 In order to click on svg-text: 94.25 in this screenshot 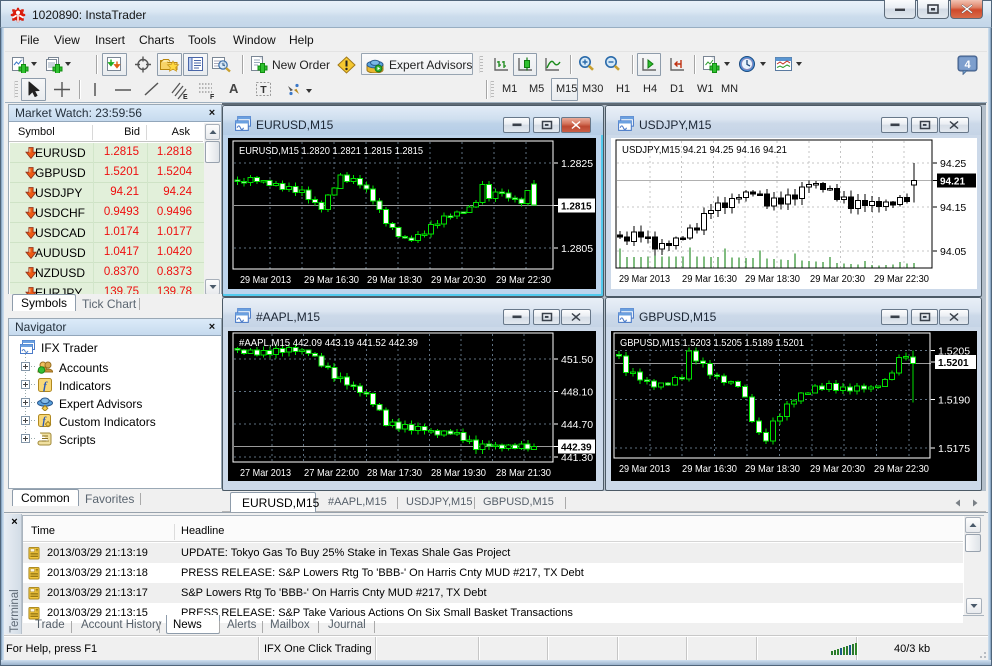, I will do `click(953, 164)`.